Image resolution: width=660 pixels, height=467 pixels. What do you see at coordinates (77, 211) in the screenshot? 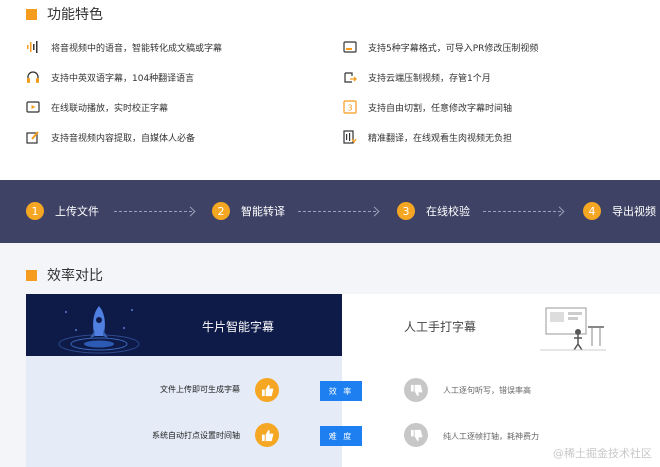
I see `step-label: 上传文件` at bounding box center [77, 211].